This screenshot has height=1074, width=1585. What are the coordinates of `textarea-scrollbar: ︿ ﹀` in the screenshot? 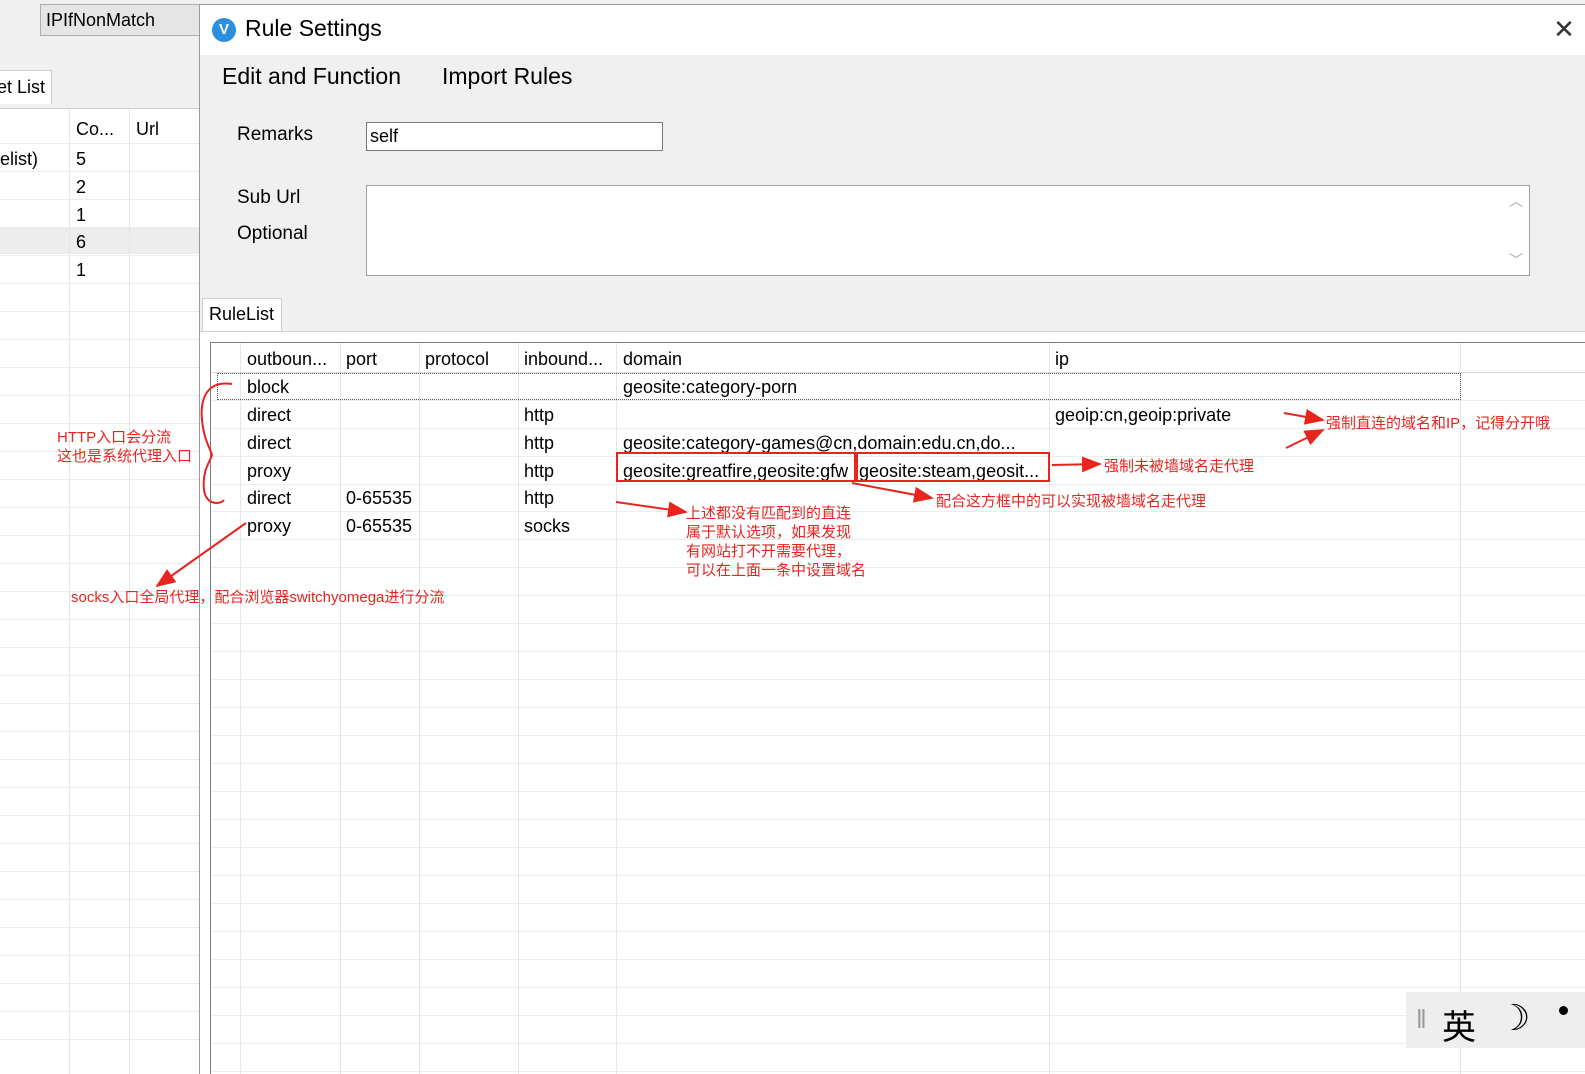 It's located at (1515, 230).